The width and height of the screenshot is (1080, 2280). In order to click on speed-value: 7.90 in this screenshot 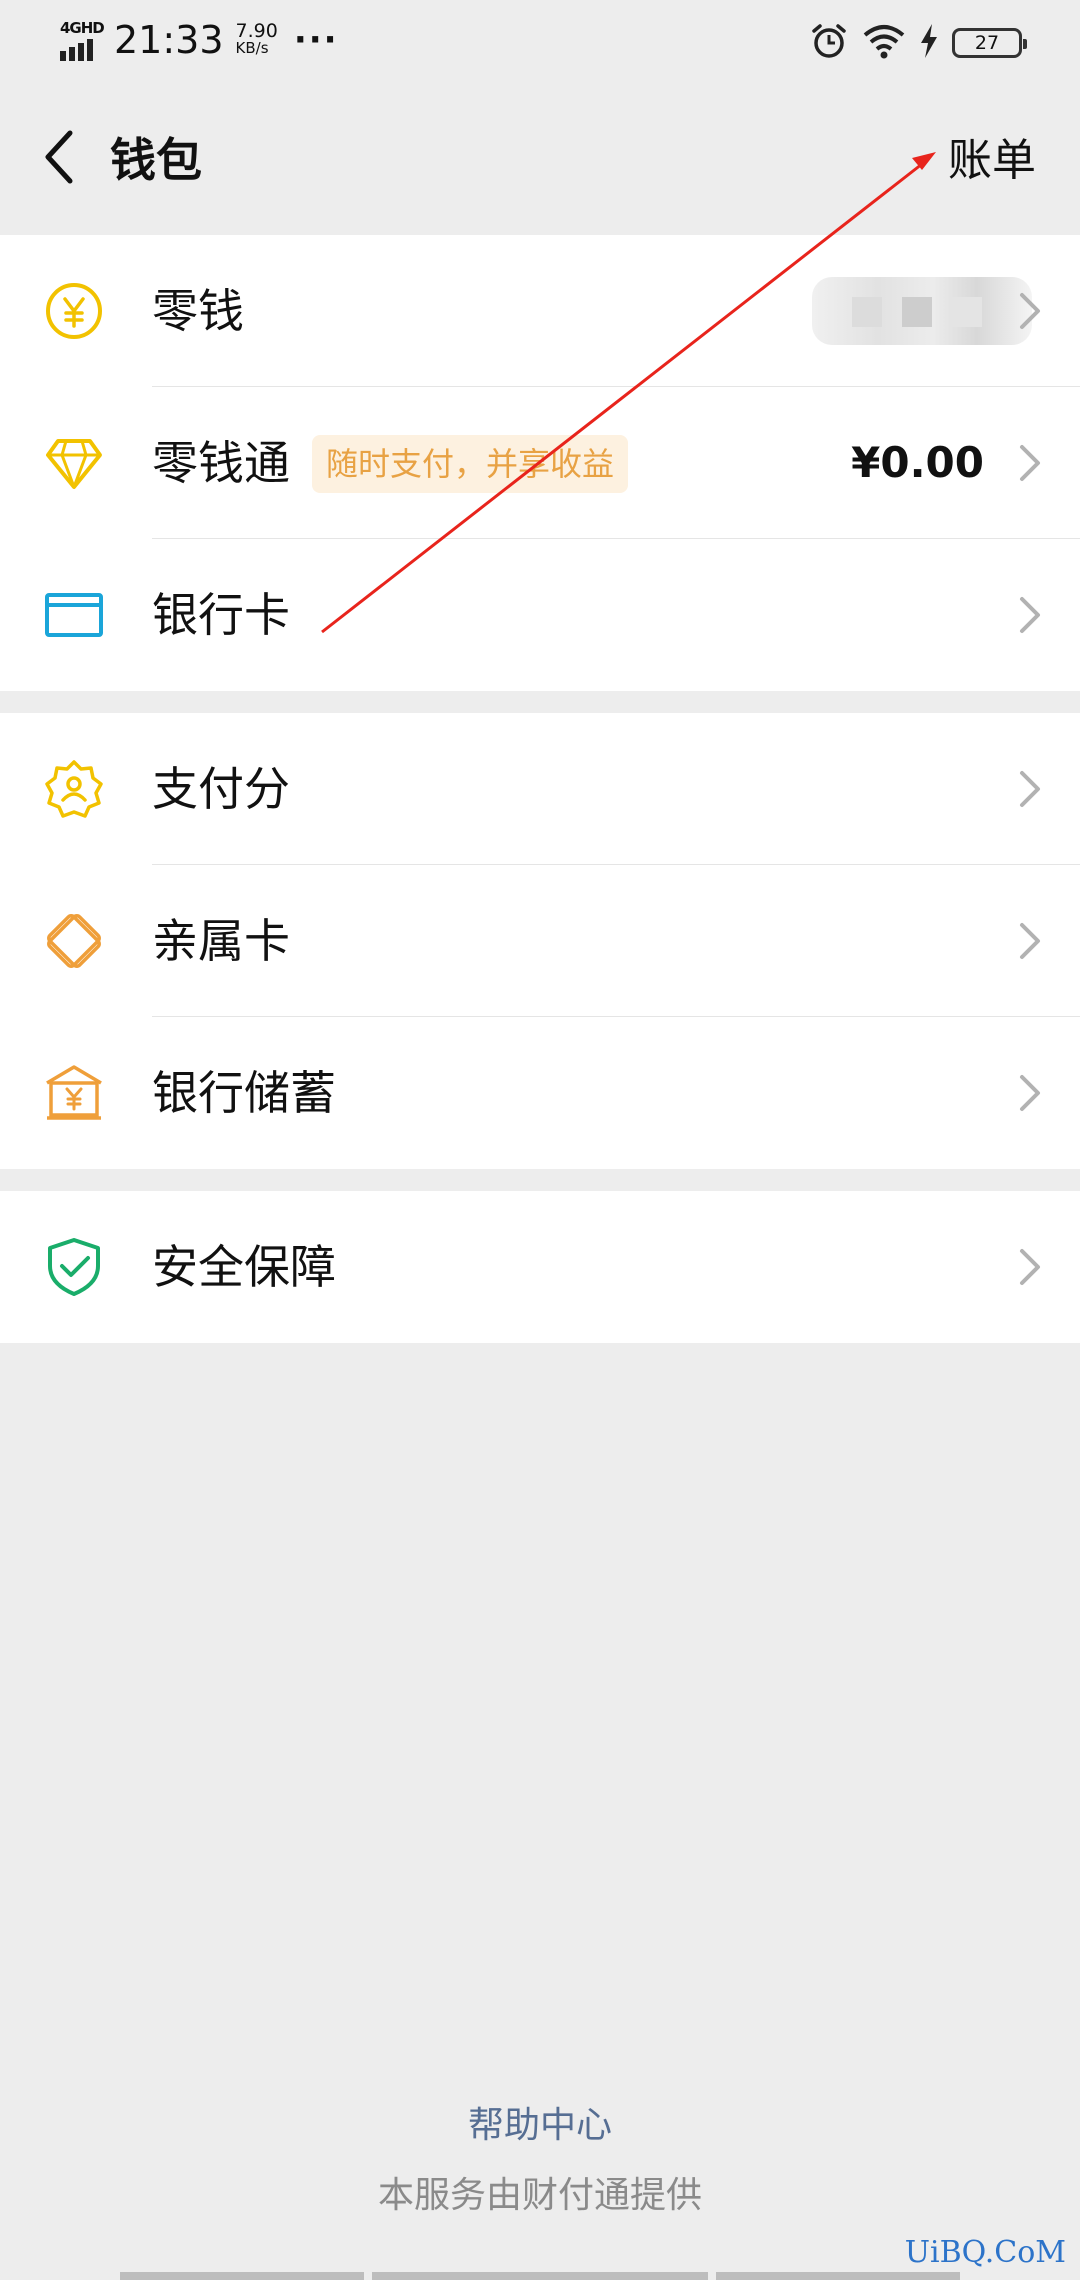, I will do `click(256, 31)`.